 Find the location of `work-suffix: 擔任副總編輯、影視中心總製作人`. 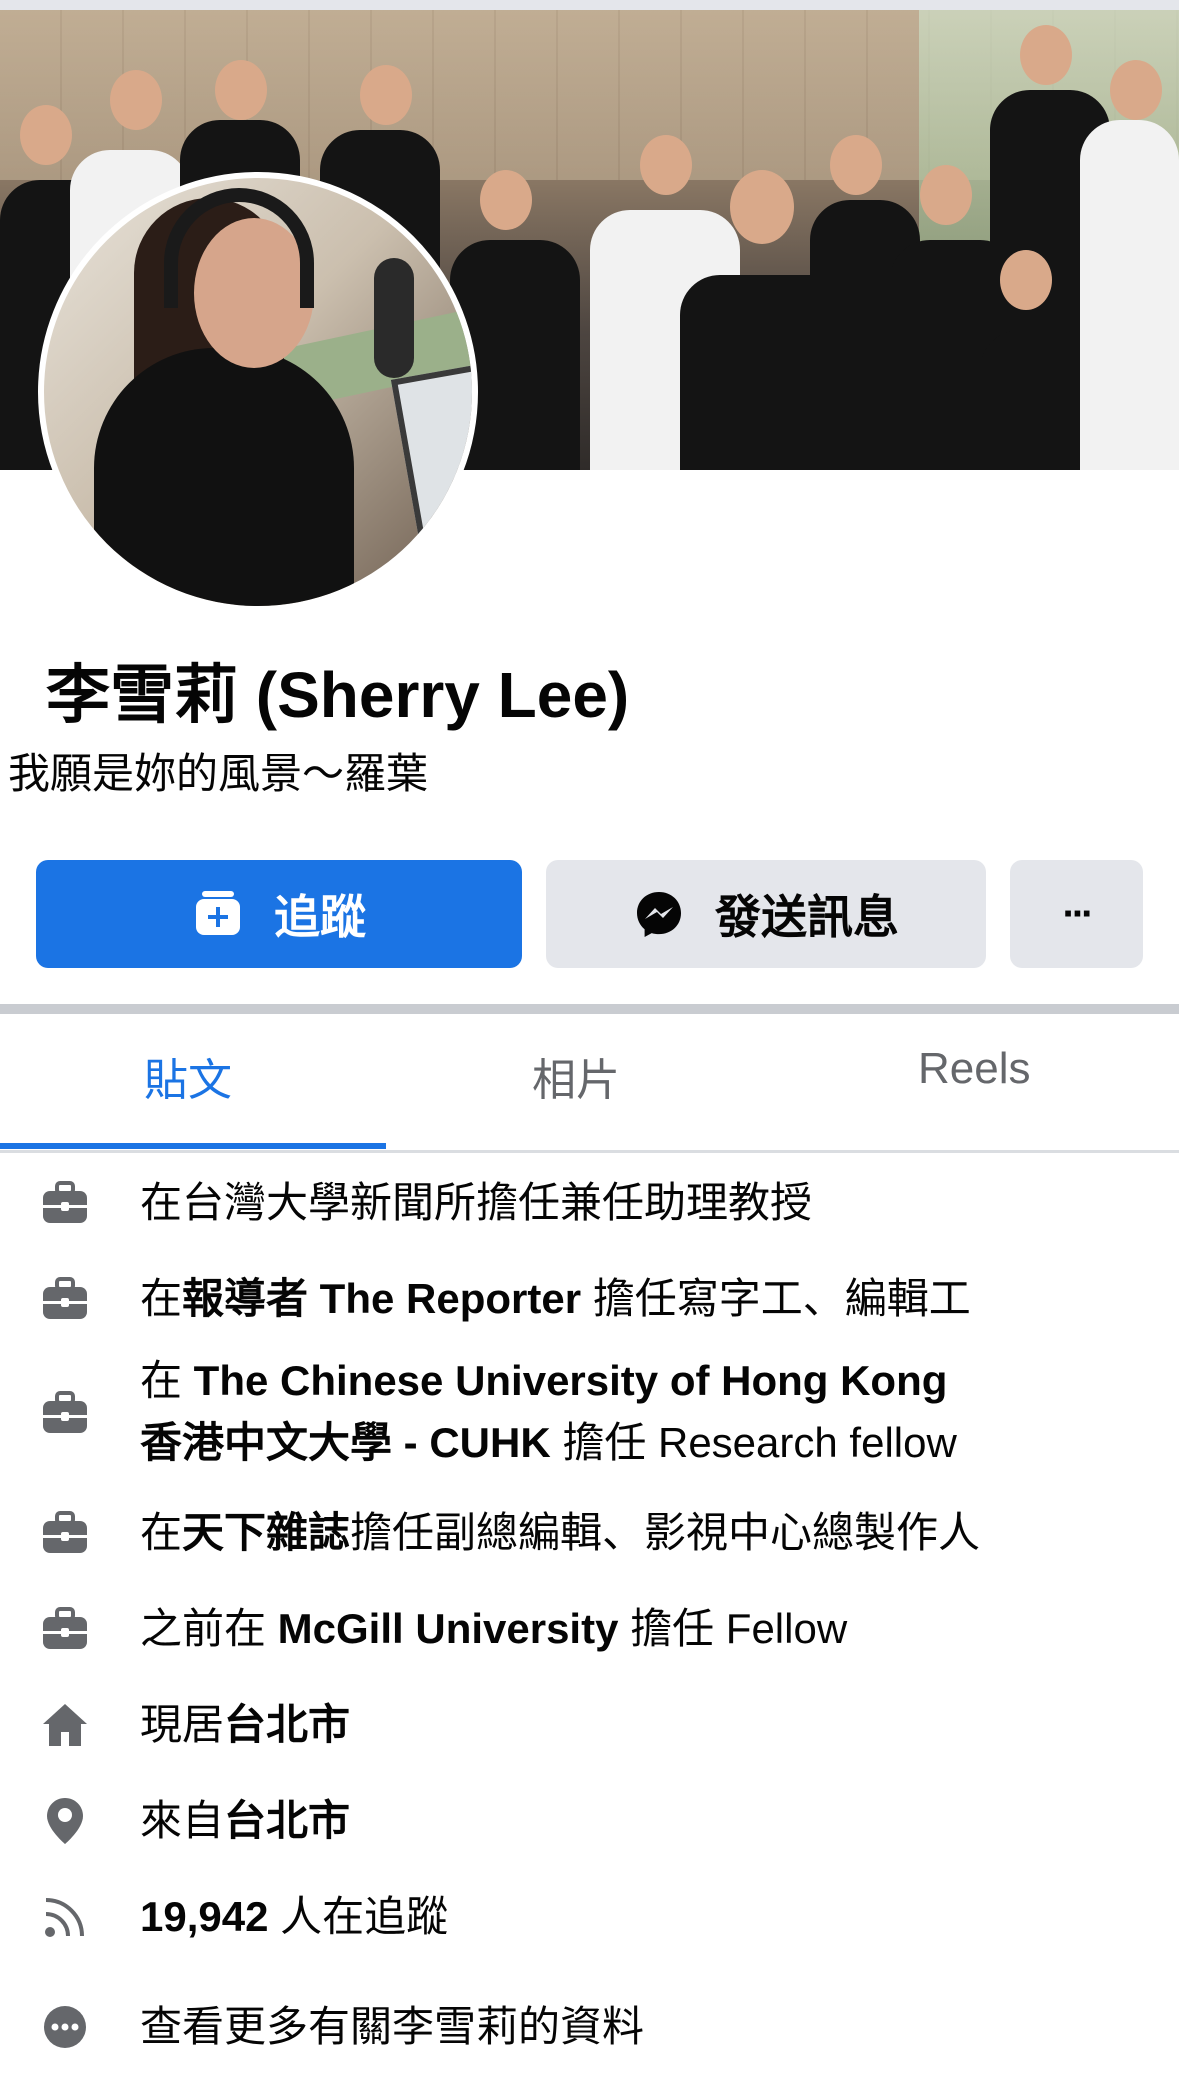

work-suffix: 擔任副總編輯、影視中心總製作人 is located at coordinates (665, 1532).